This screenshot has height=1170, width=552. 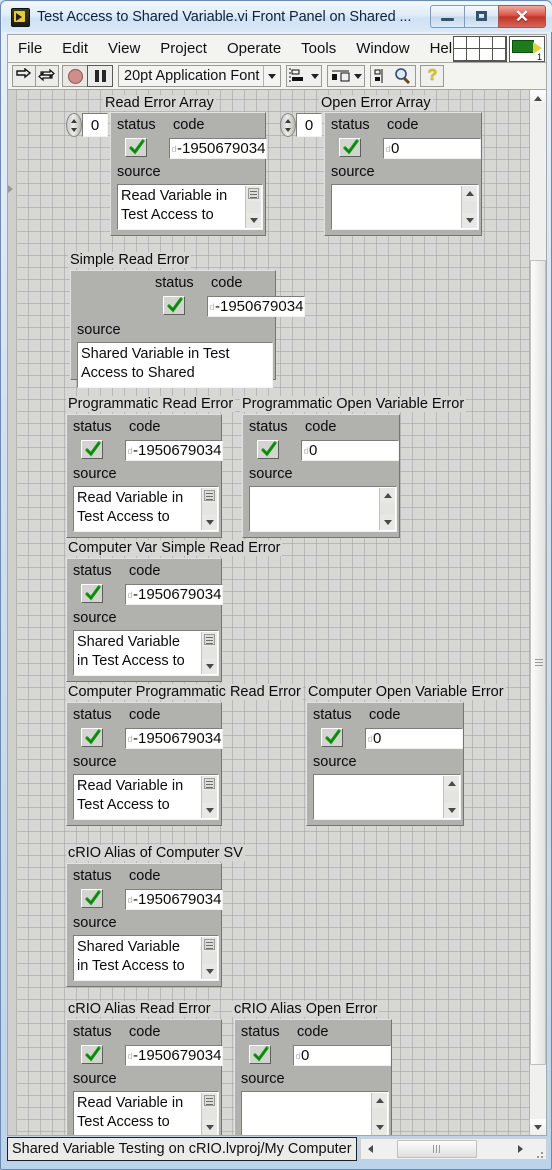 I want to click on run-button, so click(x=24, y=76).